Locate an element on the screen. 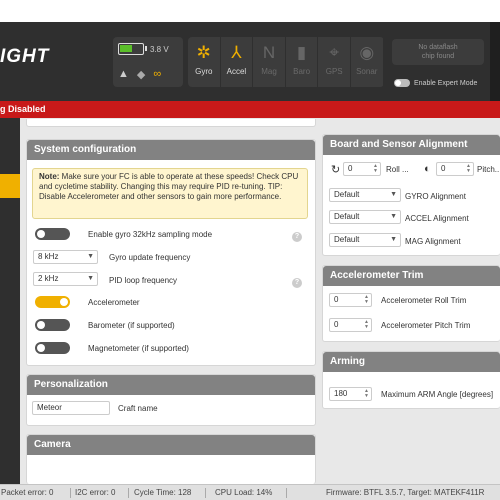  accel-pitch-trim-label: Accelerometer Pitch Trim is located at coordinates (426, 325).